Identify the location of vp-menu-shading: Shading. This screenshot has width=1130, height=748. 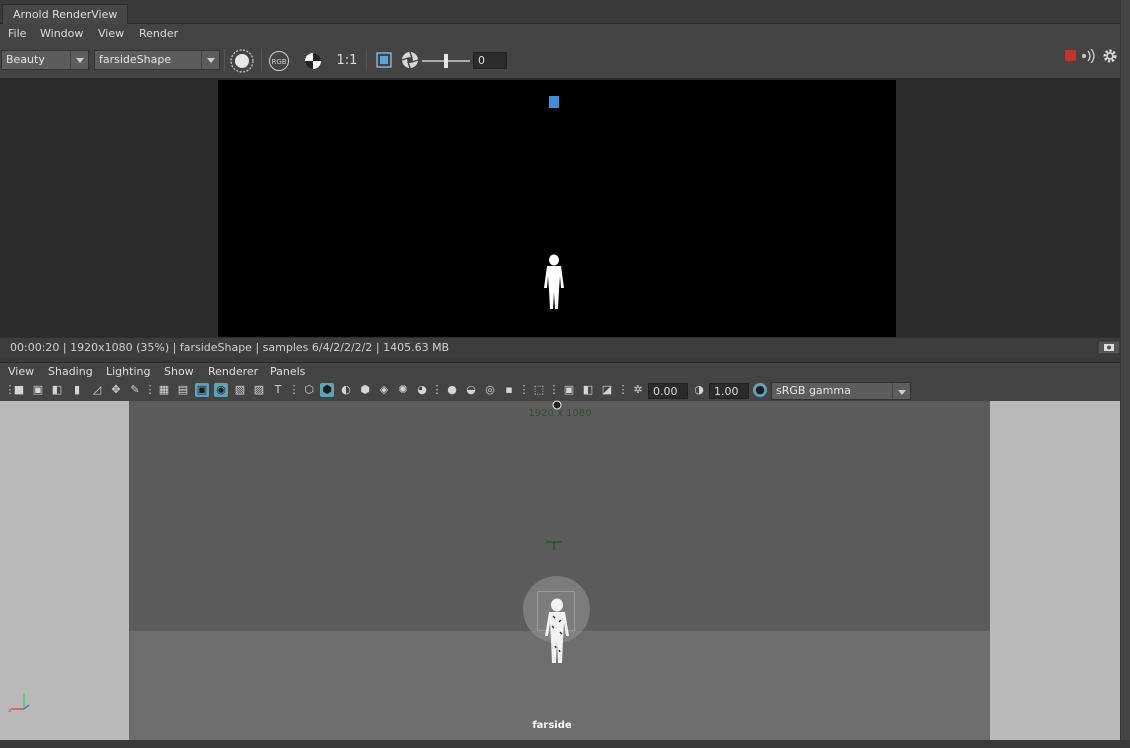
(70, 371).